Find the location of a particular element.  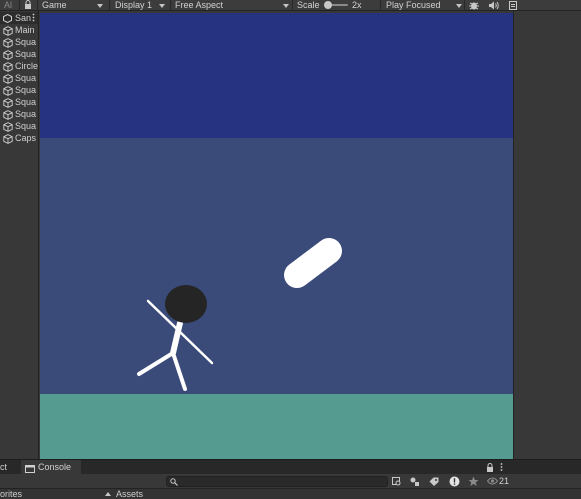

hierarchy-item: Caps is located at coordinates (19, 138).